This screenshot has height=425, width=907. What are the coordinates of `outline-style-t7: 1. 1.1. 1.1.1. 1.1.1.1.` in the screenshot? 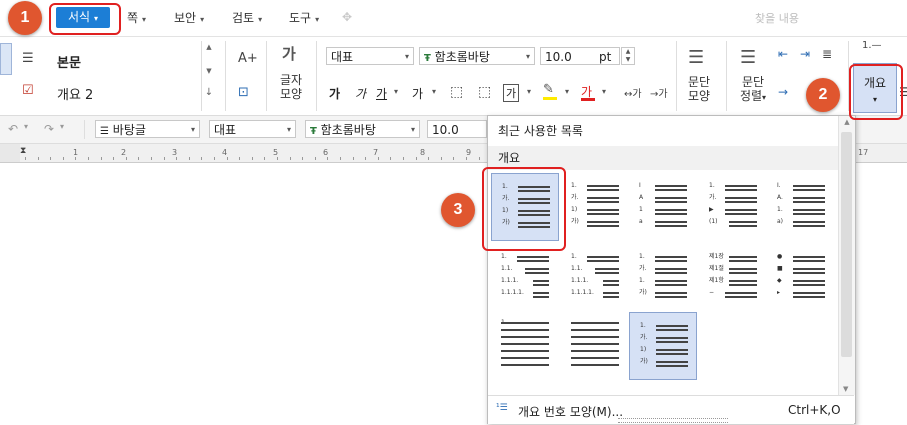 It's located at (595, 278).